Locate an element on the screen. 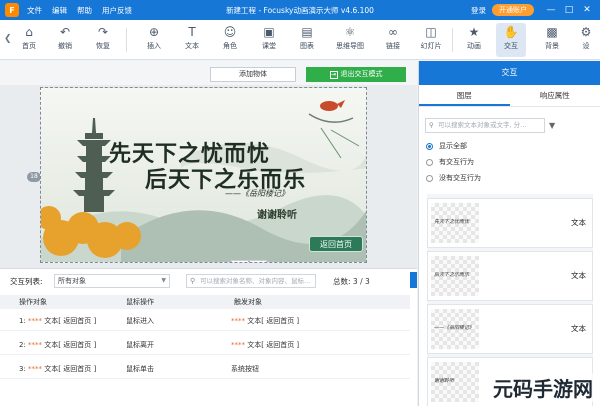 The width and height of the screenshot is (600, 406). toolbar-chart-button: ▤ 图表 is located at coordinates (307, 37).